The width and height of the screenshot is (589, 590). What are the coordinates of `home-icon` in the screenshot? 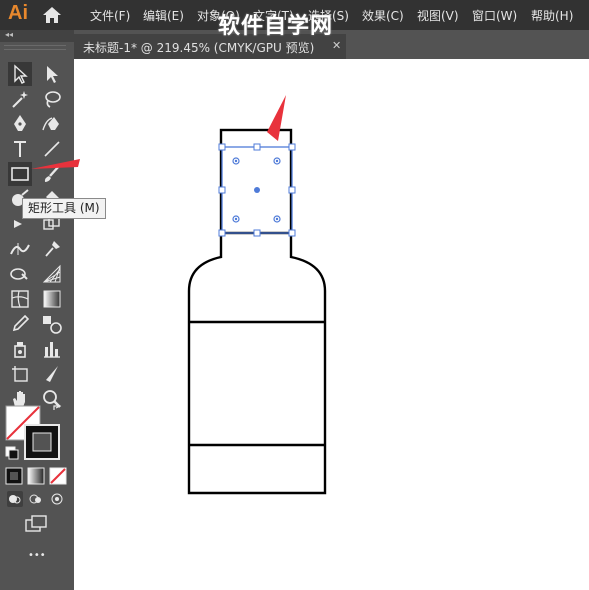 It's located at (52, 15).